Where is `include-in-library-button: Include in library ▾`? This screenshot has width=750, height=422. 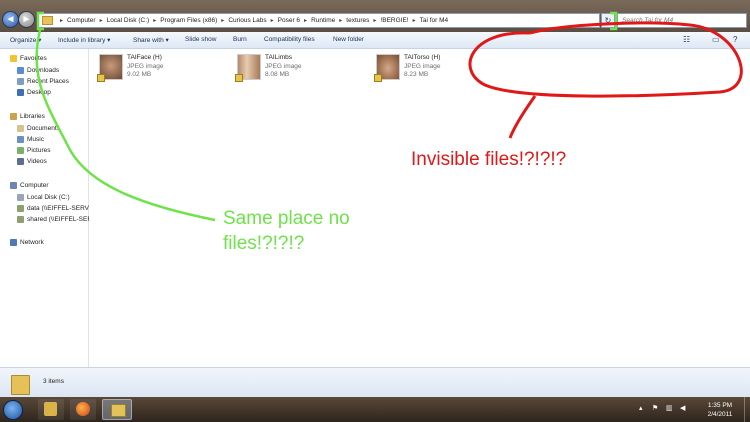
include-in-library-button: Include in library ▾ is located at coordinates (84, 40).